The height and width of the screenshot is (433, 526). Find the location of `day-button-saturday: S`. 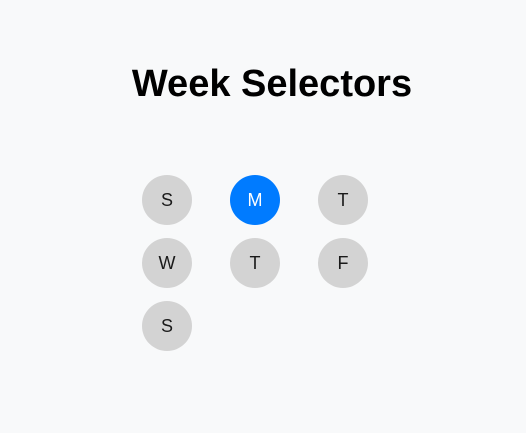

day-button-saturday: S is located at coordinates (167, 326).